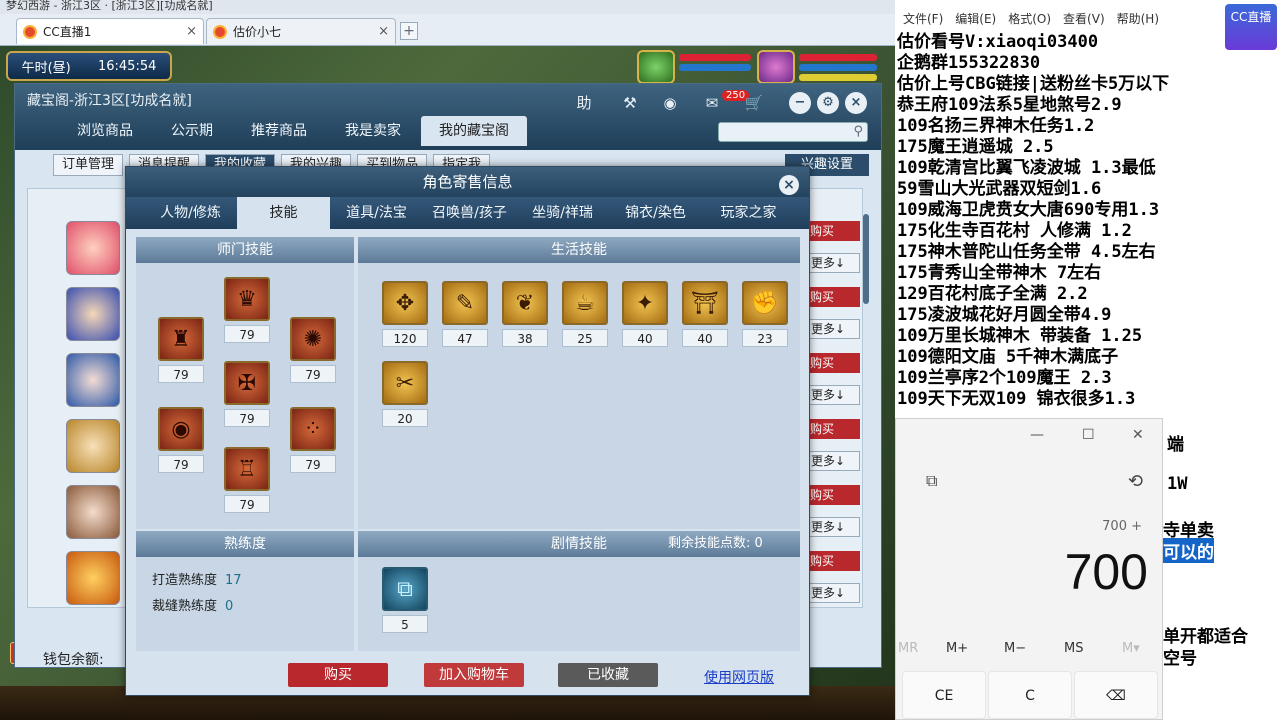  I want to click on school-skills-header: 师门技能, so click(245, 250).